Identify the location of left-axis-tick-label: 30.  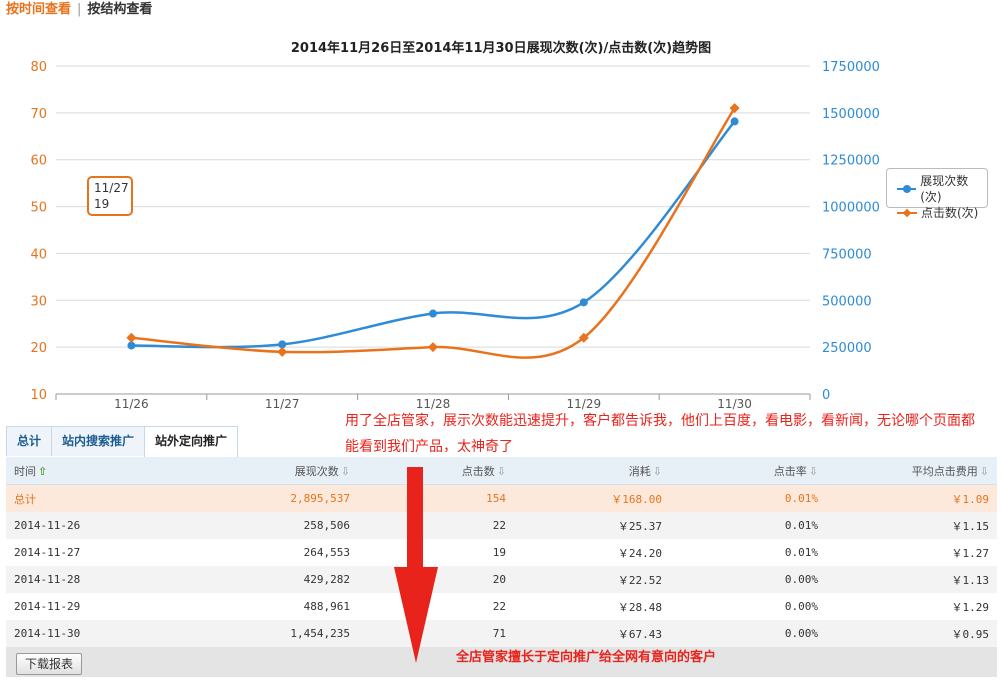
(38, 301).